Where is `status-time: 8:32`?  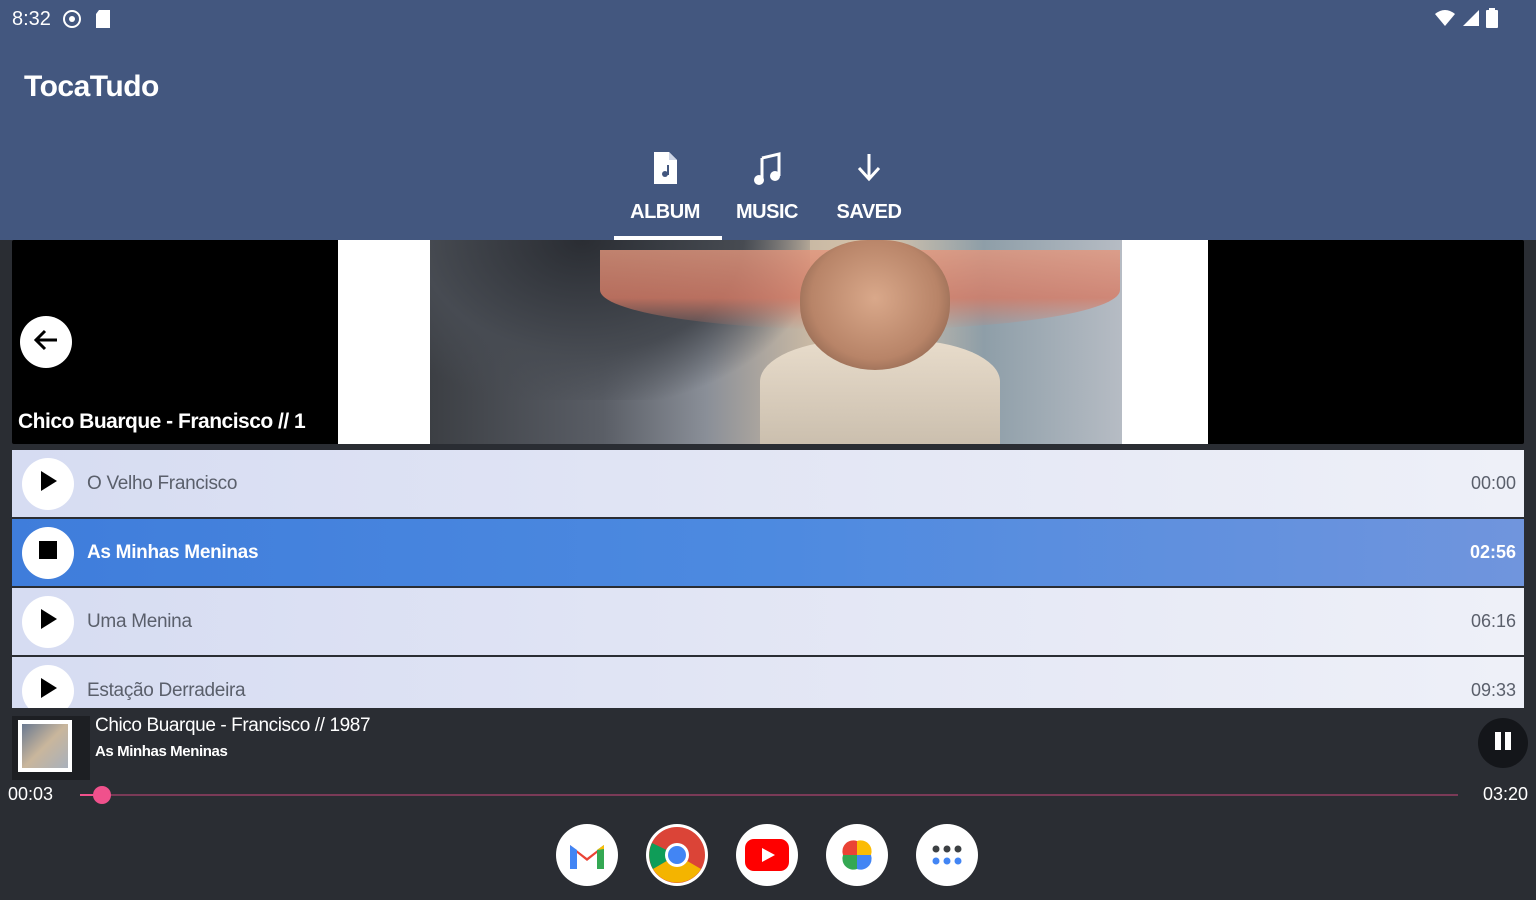
status-time: 8:32 is located at coordinates (31, 19).